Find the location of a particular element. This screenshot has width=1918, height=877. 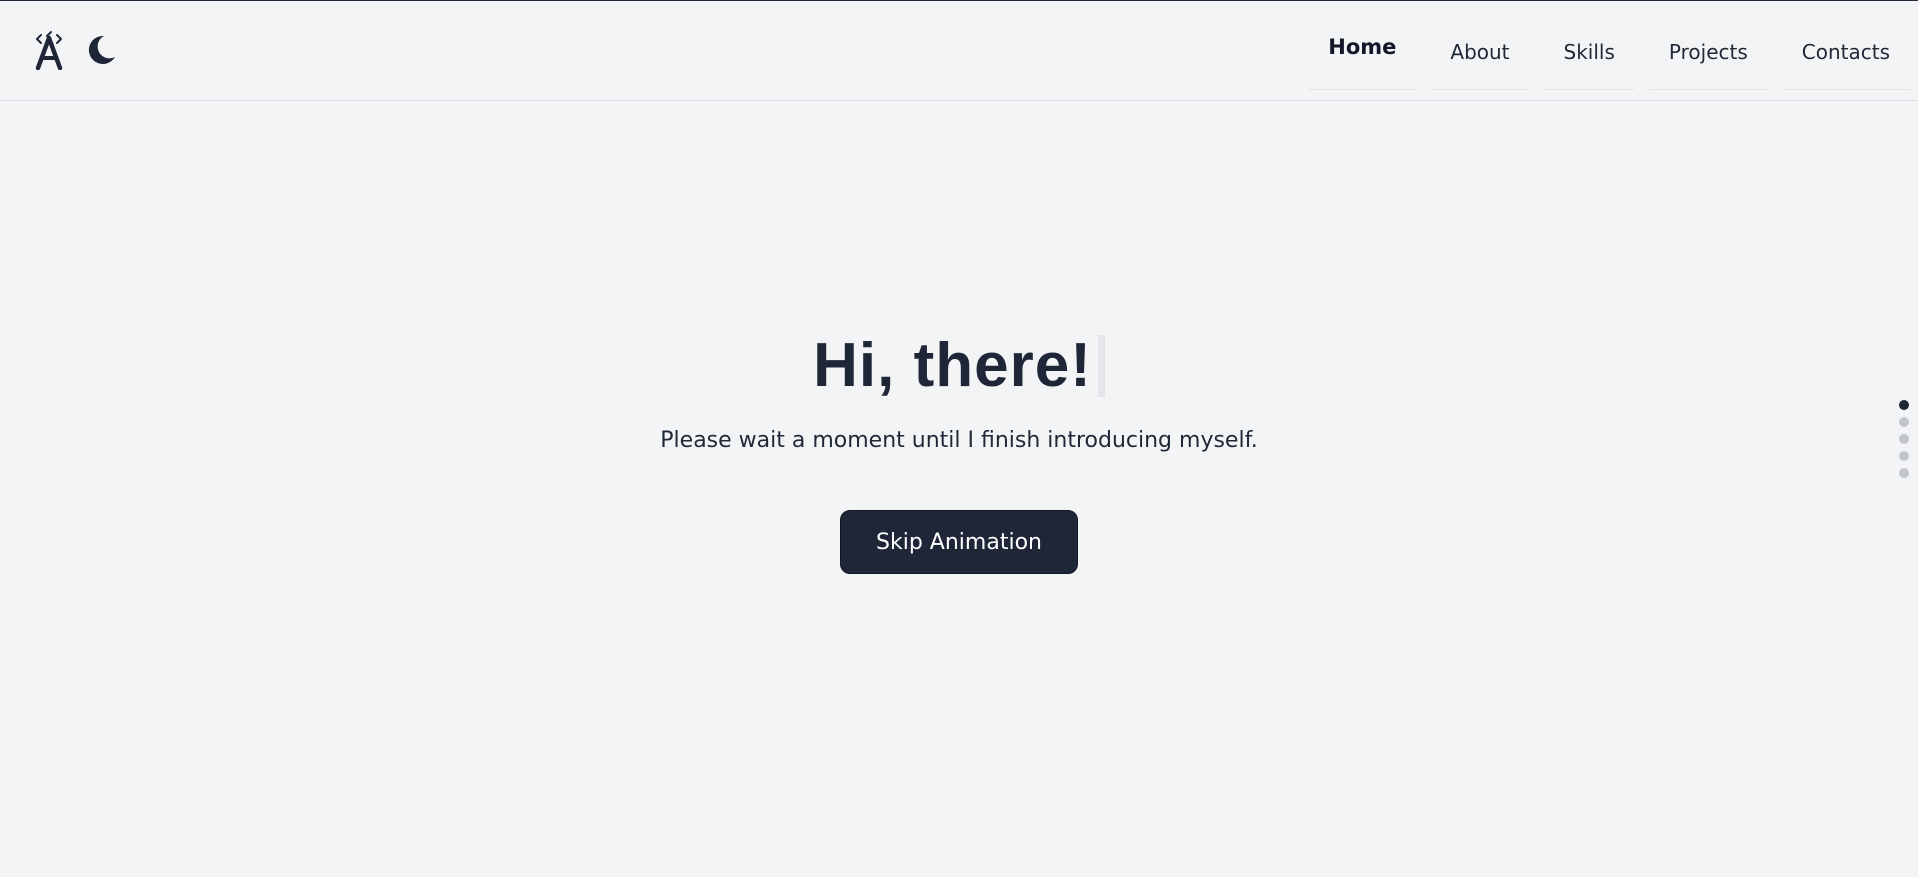

main-nav: Home About Skills Projects Contacts is located at coordinates (1609, 51).